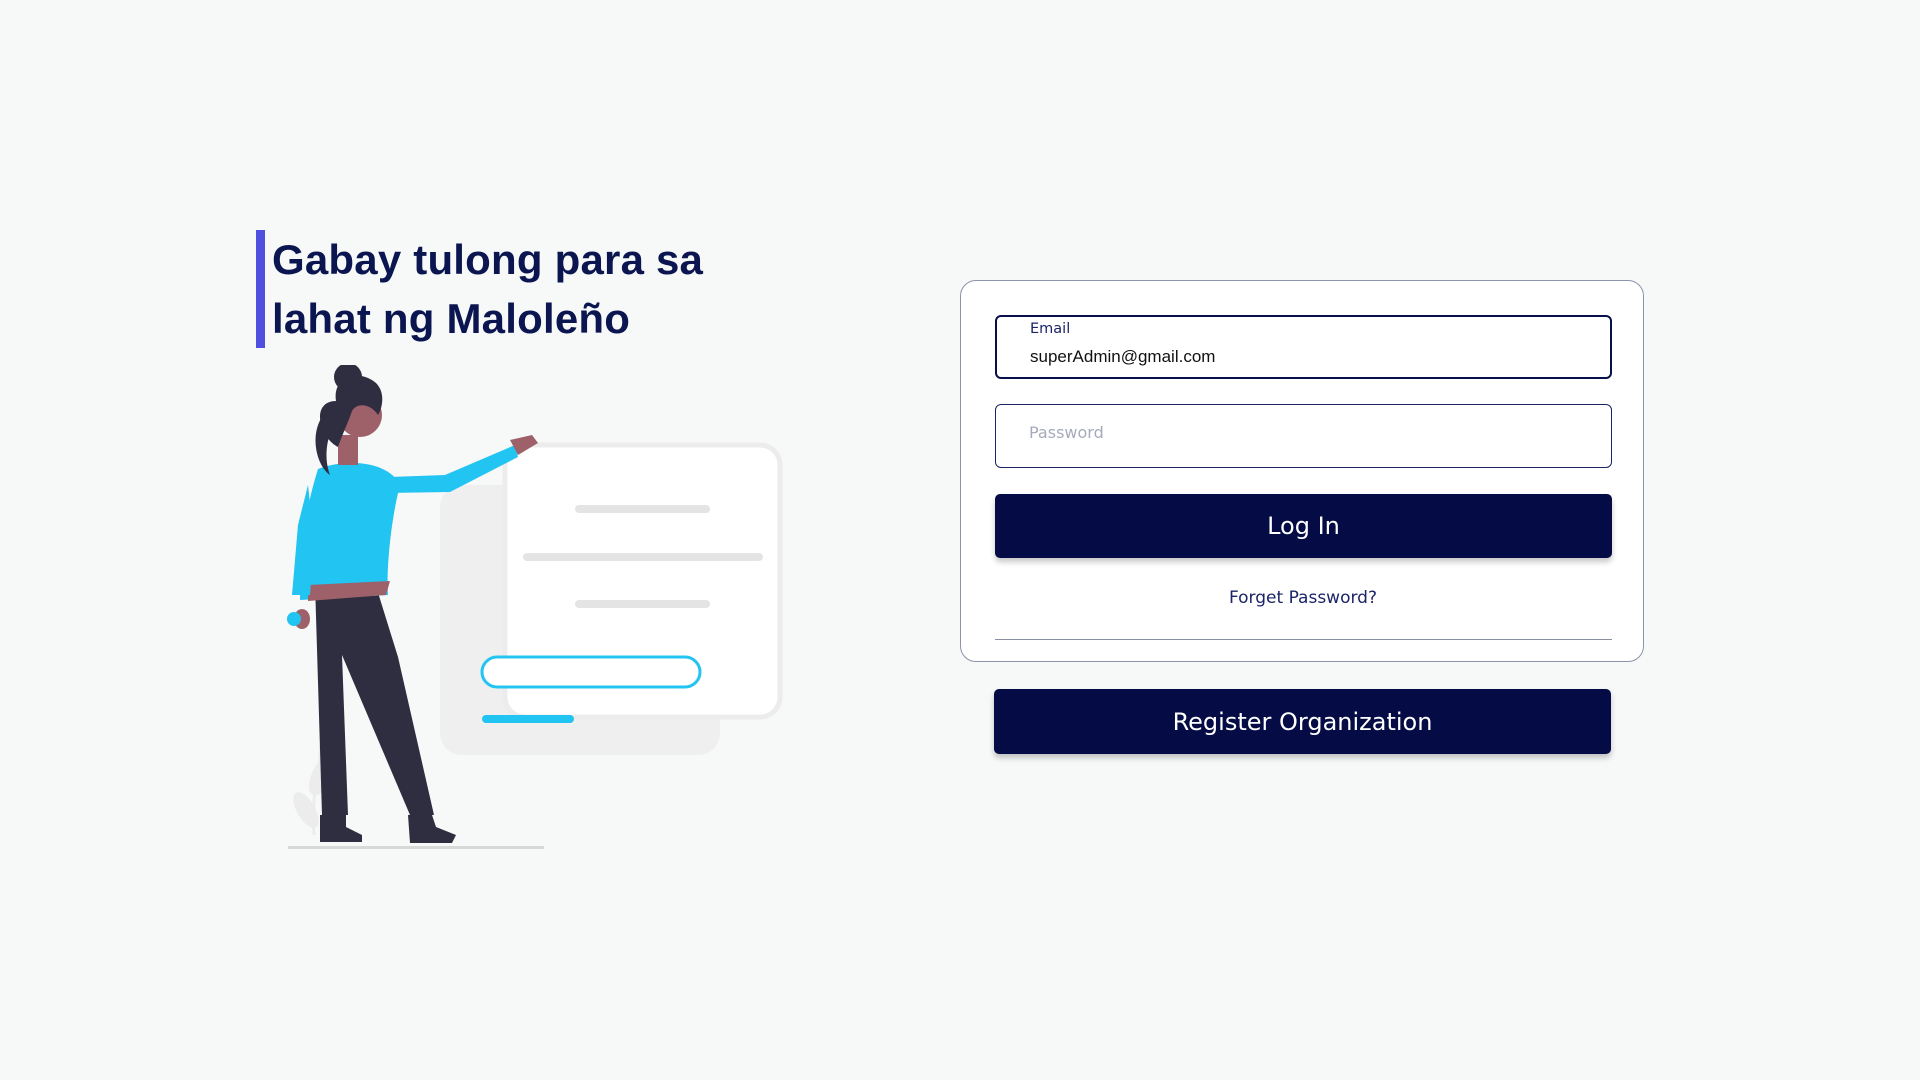 This screenshot has height=1080, width=1920. Describe the element at coordinates (1303, 598) in the screenshot. I see `forgot-password-link: Forget Password?` at that location.